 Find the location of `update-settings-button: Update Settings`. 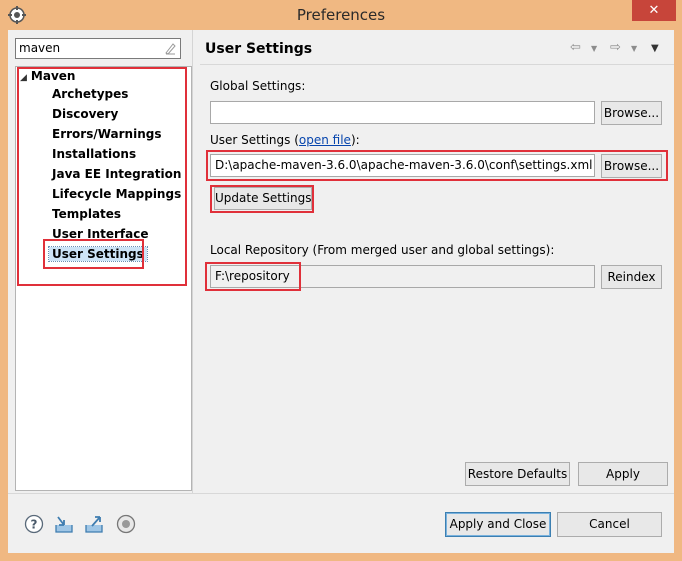

update-settings-button: Update Settings is located at coordinates (263, 198).